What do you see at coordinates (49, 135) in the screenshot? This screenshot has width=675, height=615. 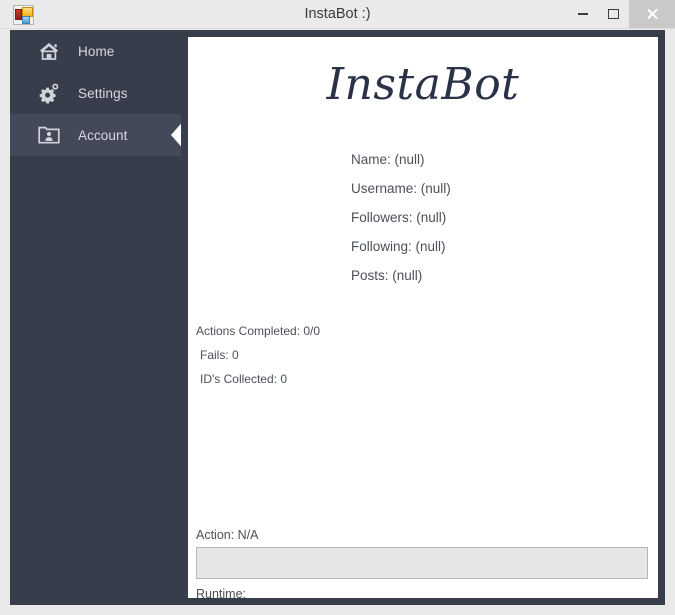 I see `account-folder-icon` at bounding box center [49, 135].